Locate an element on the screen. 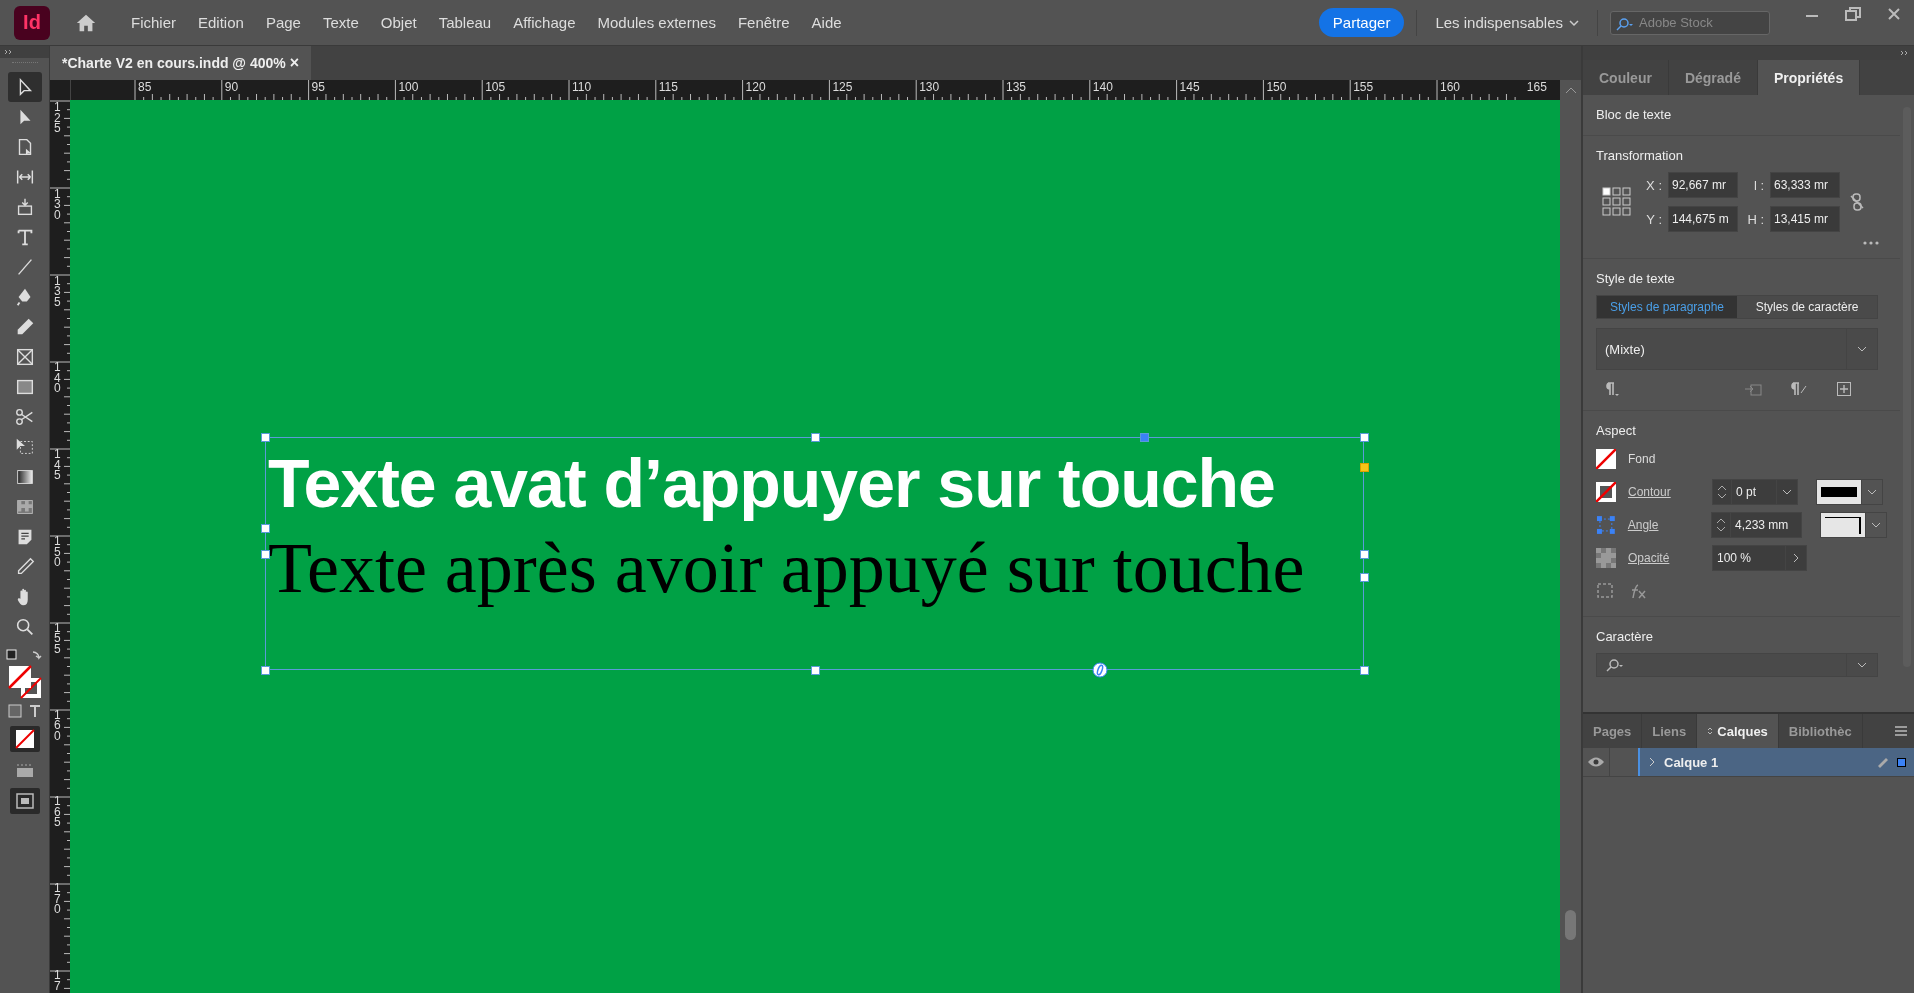 Image resolution: width=1914 pixels, height=993 pixels. panel-tab: Couleur is located at coordinates (1626, 77).